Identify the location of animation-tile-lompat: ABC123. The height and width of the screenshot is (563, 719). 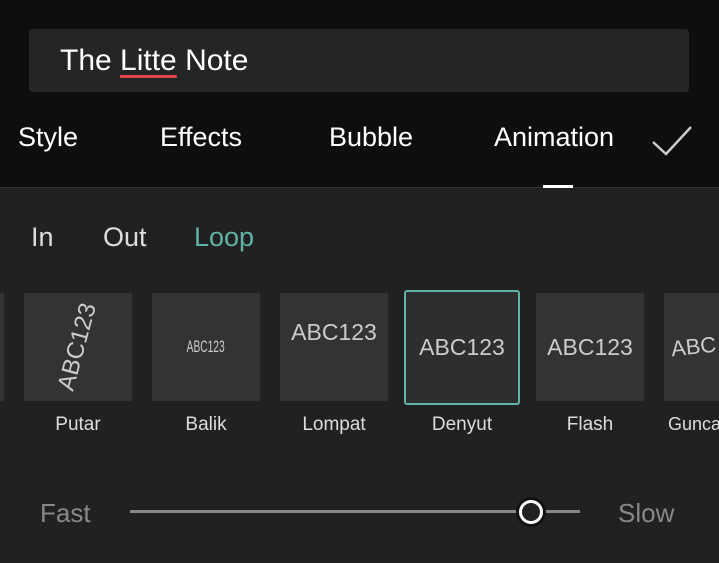
(334, 347).